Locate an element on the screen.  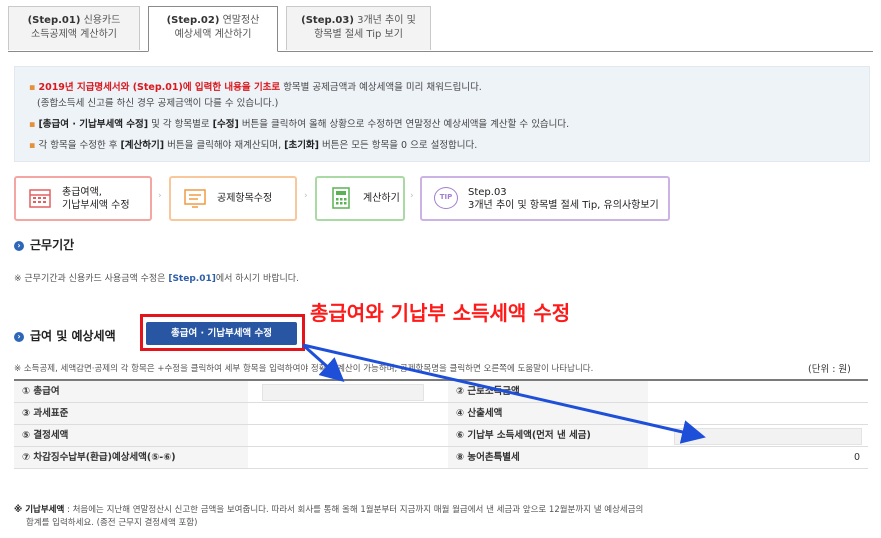
table-row: ③ 과세표준 ④ 산출세액 is located at coordinates (441, 414).